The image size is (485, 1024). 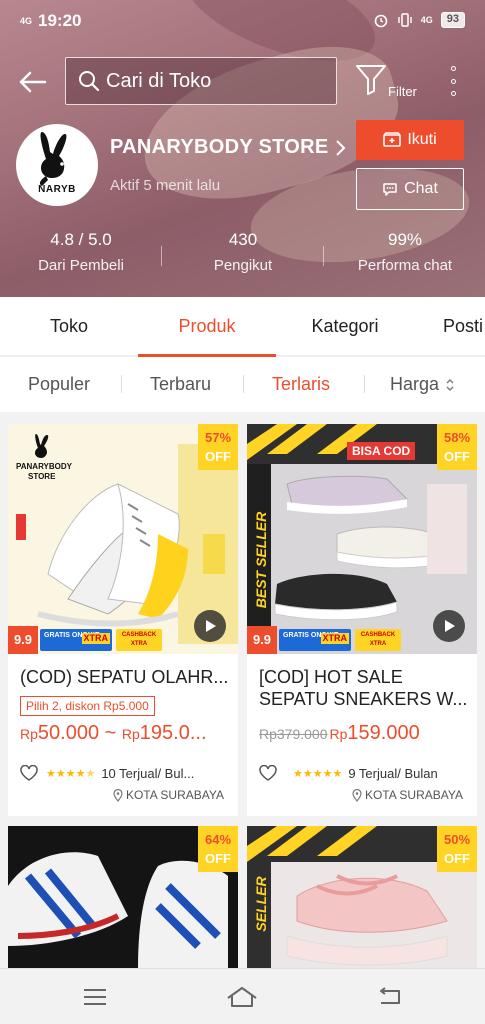 I want to click on alarm-icon, so click(x=381, y=21).